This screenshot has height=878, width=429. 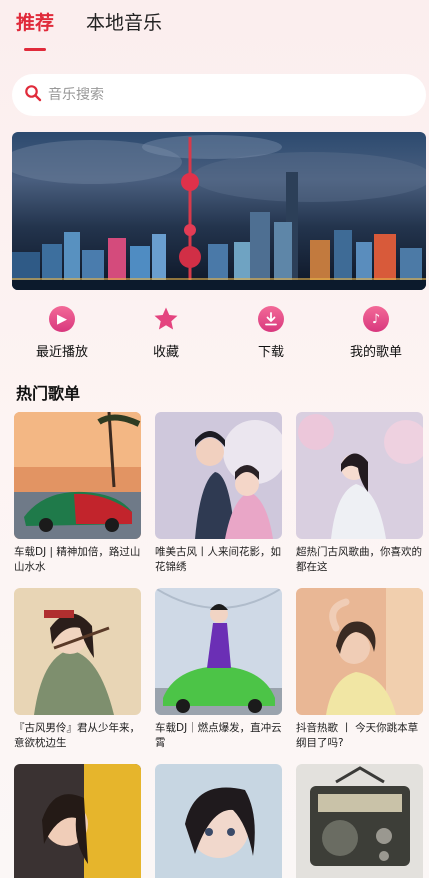 I want to click on tab-recommend: 推荐, so click(x=35, y=32).